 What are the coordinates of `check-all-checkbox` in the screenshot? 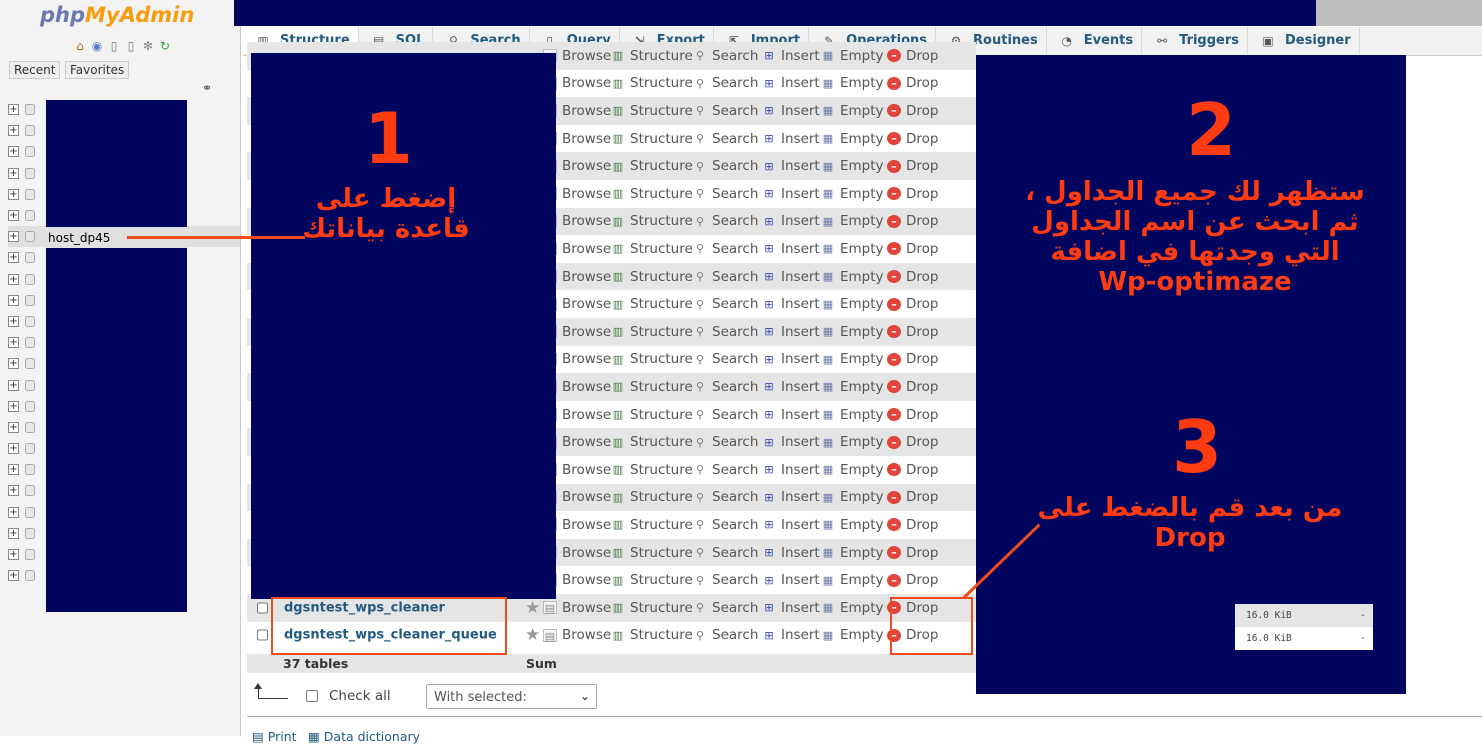 It's located at (312, 696).